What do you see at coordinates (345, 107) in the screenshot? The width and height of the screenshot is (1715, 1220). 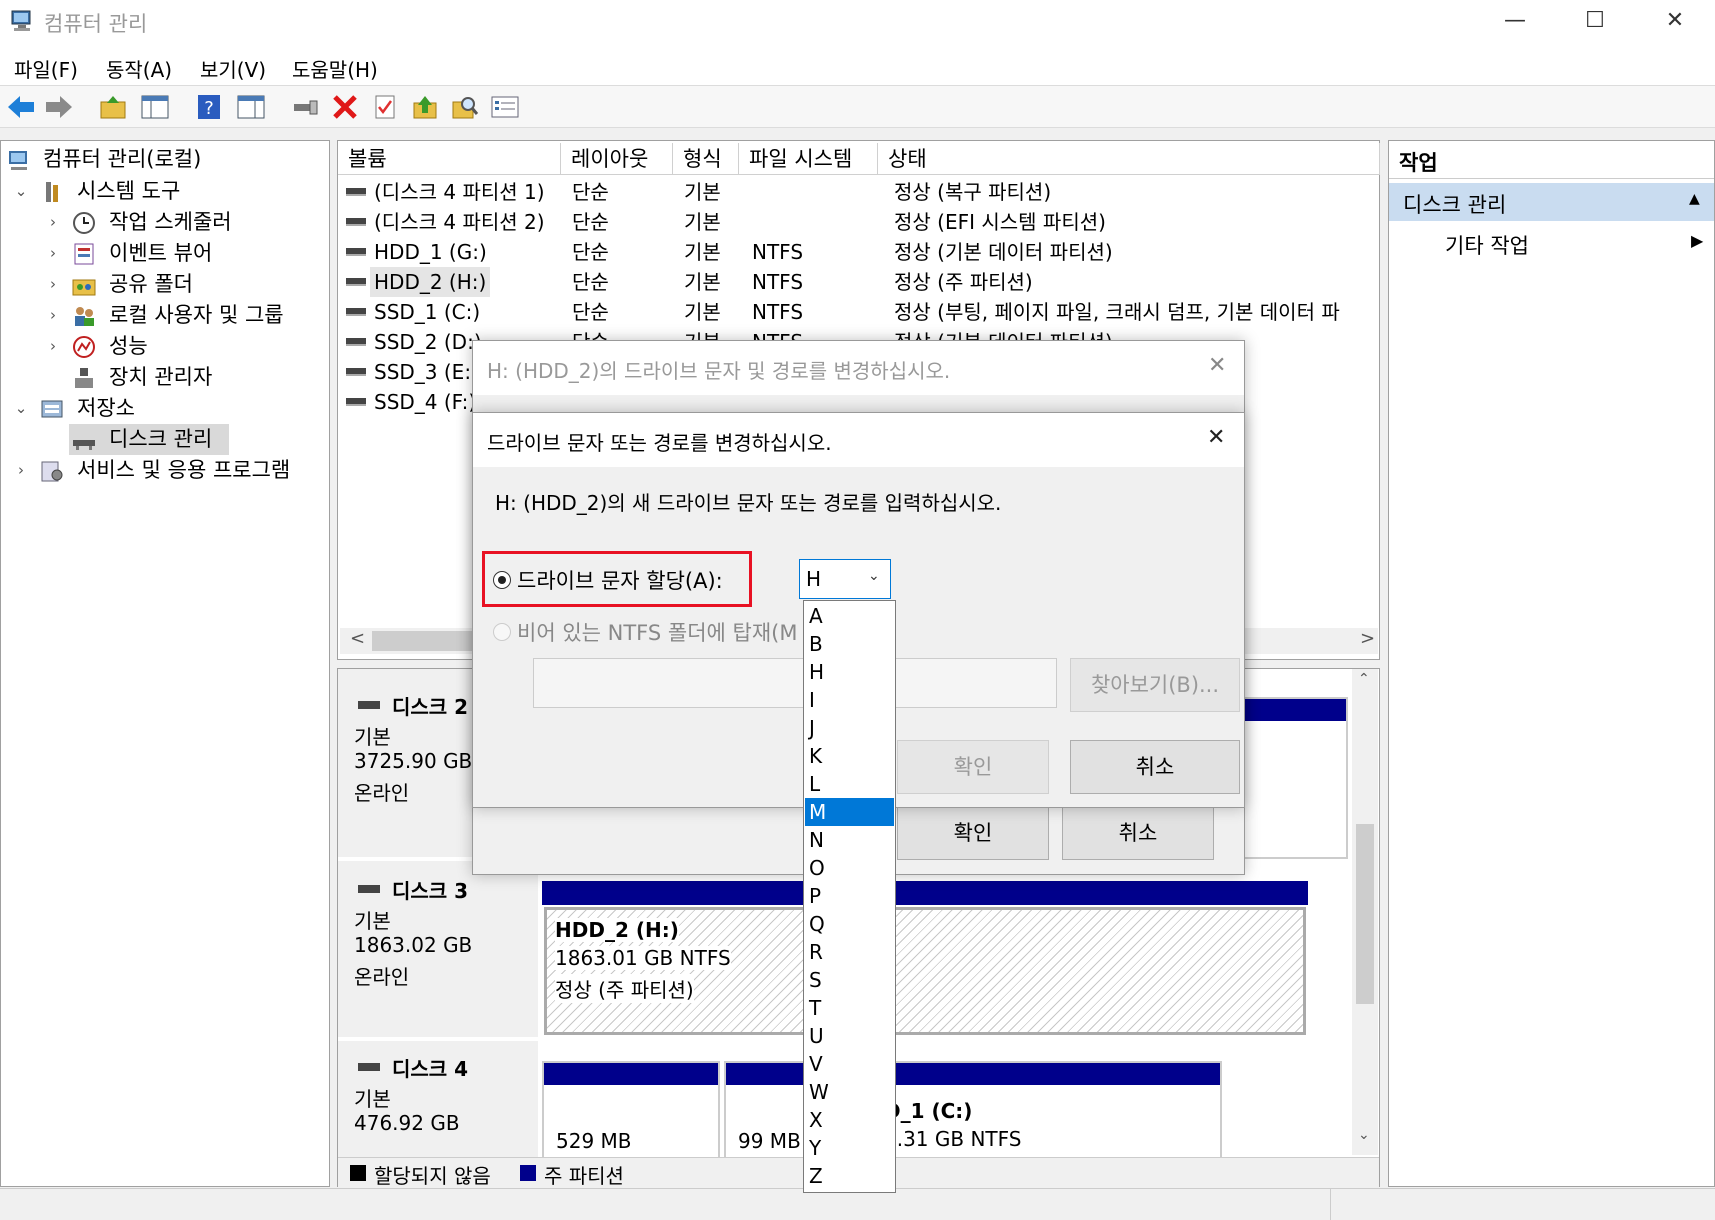 I see `delete-icon` at bounding box center [345, 107].